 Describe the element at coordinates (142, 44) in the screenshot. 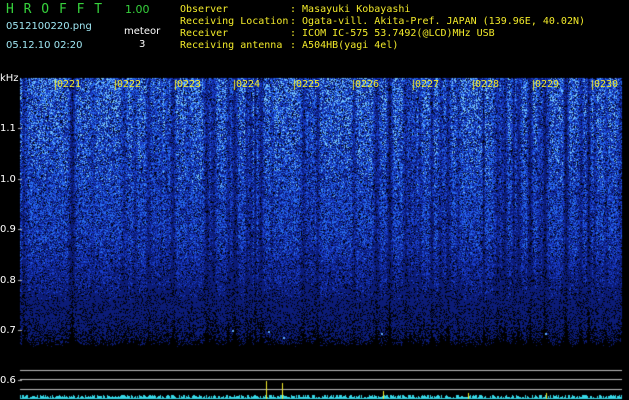

I see `meteor-count: 3` at that location.